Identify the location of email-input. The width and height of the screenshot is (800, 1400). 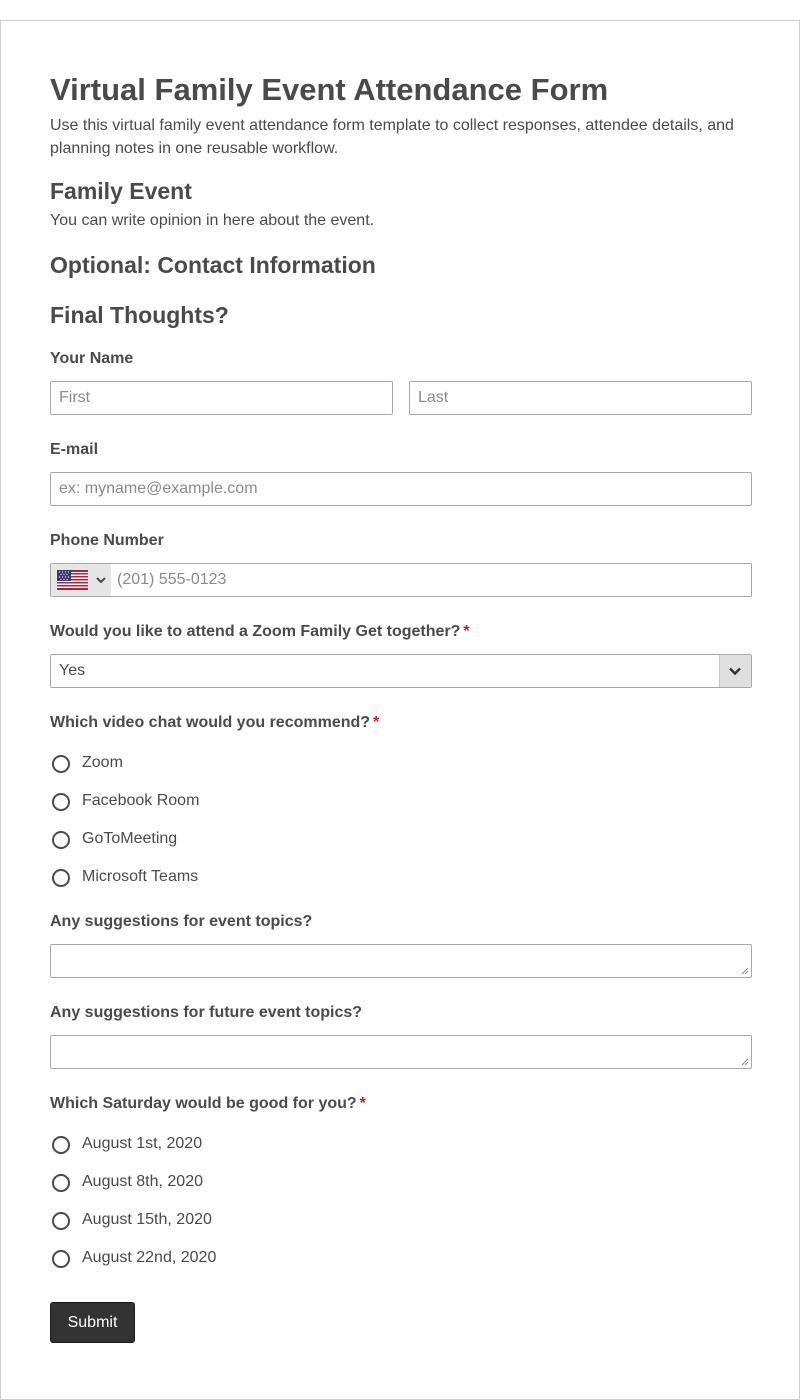
(401, 489).